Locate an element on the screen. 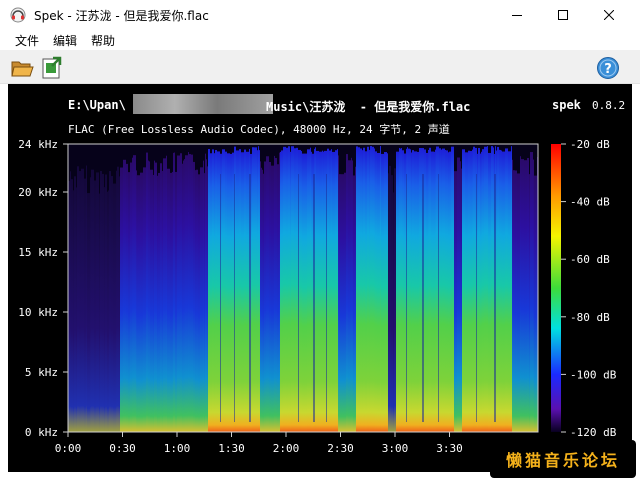 This screenshot has height=480, width=640. watermark-text: 懒猫音乐论坛 is located at coordinates (562, 460).